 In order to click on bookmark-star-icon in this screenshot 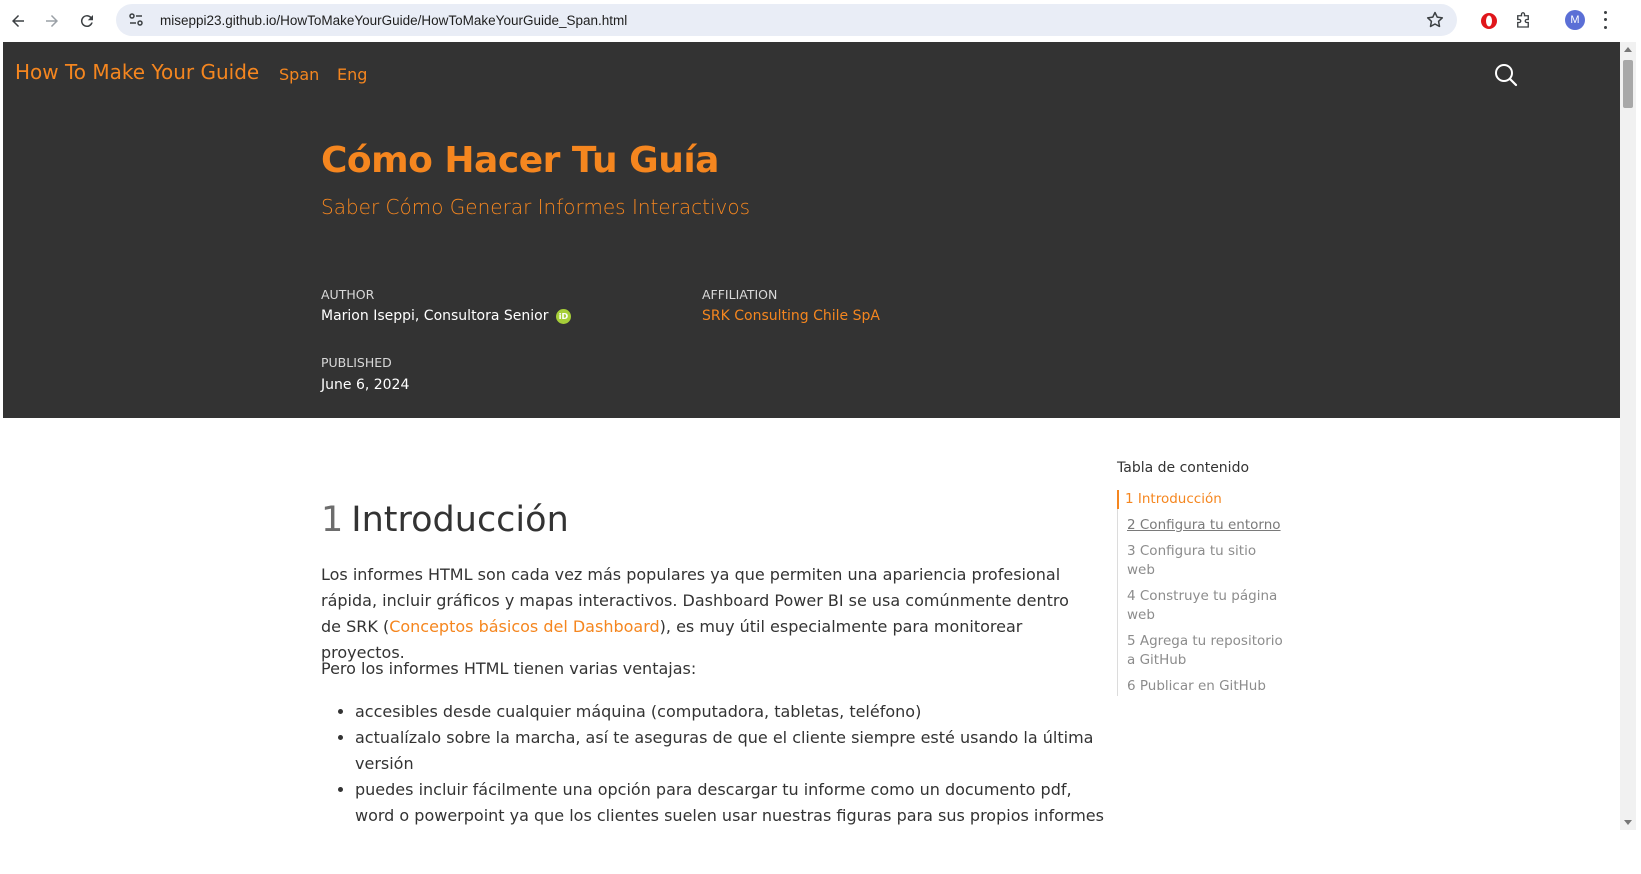, I will do `click(1435, 20)`.